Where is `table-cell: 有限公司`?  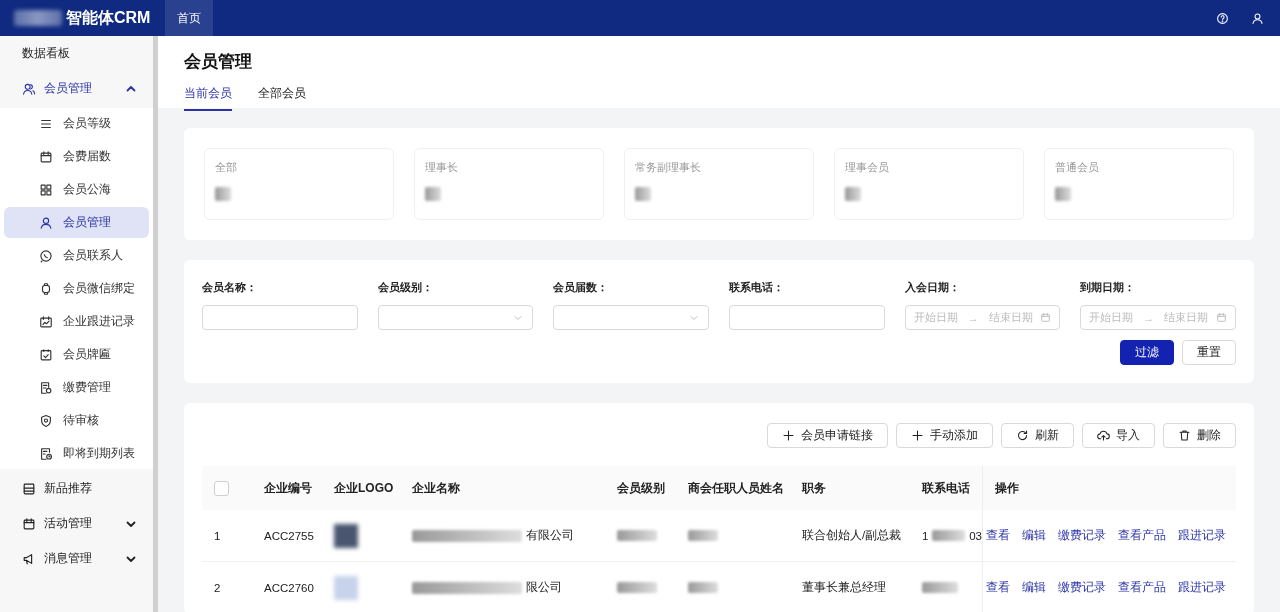
table-cell: 有限公司 is located at coordinates (550, 535).